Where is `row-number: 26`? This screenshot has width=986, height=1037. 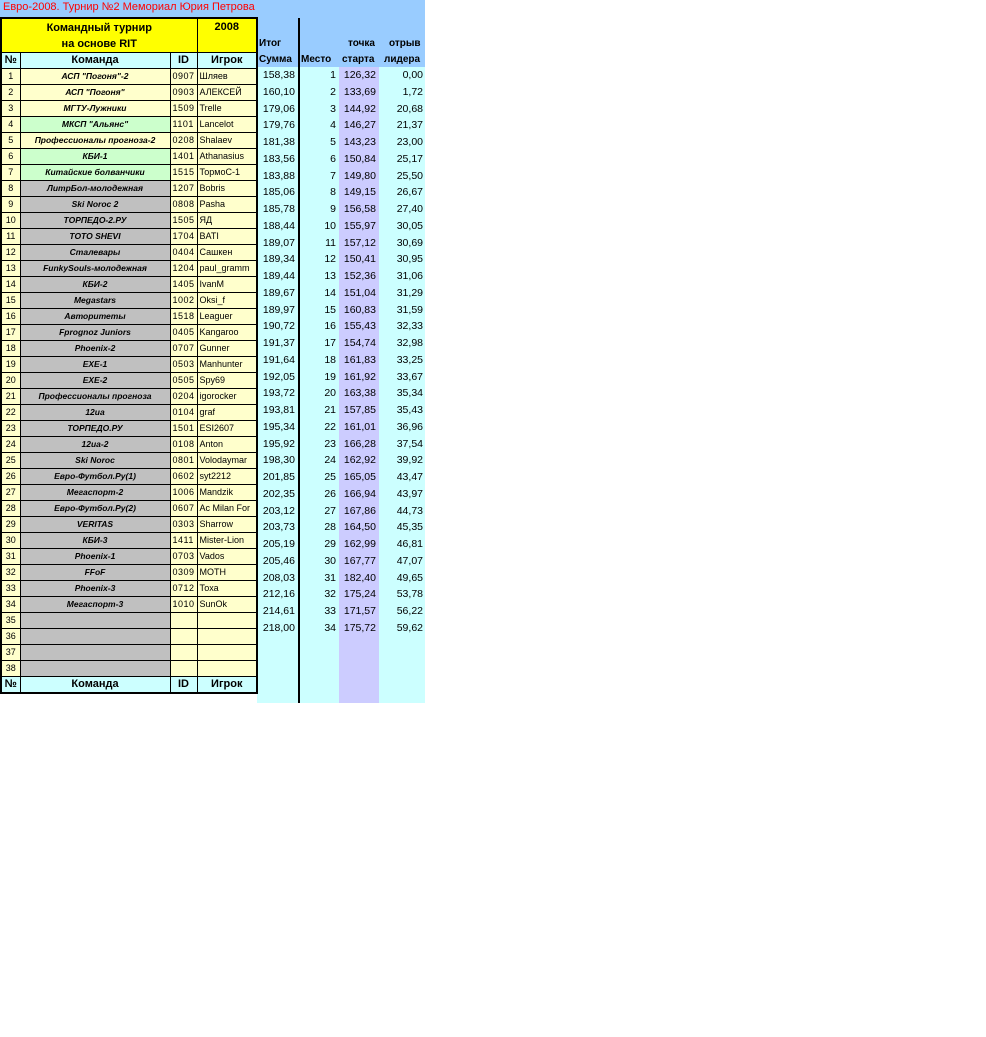 row-number: 26 is located at coordinates (10, 476).